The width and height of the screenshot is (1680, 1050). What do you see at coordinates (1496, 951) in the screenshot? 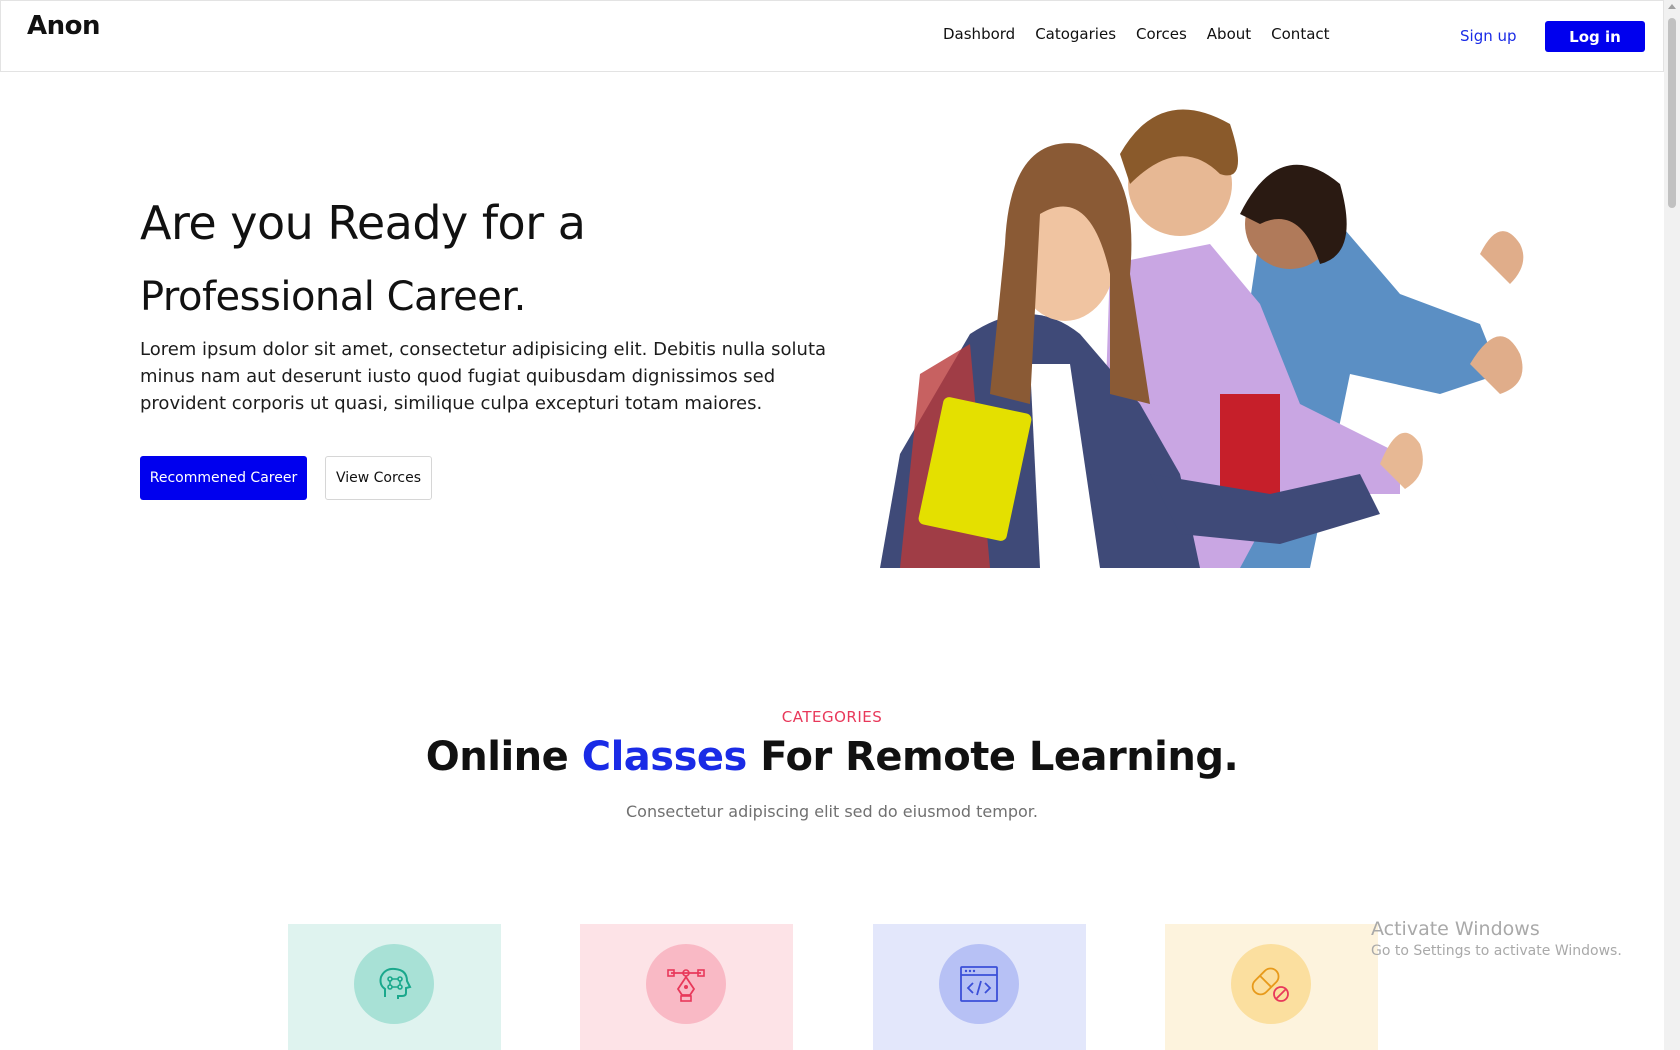
I see `activate-windows-subtitle: Go to Settings to activate Windows.` at bounding box center [1496, 951].